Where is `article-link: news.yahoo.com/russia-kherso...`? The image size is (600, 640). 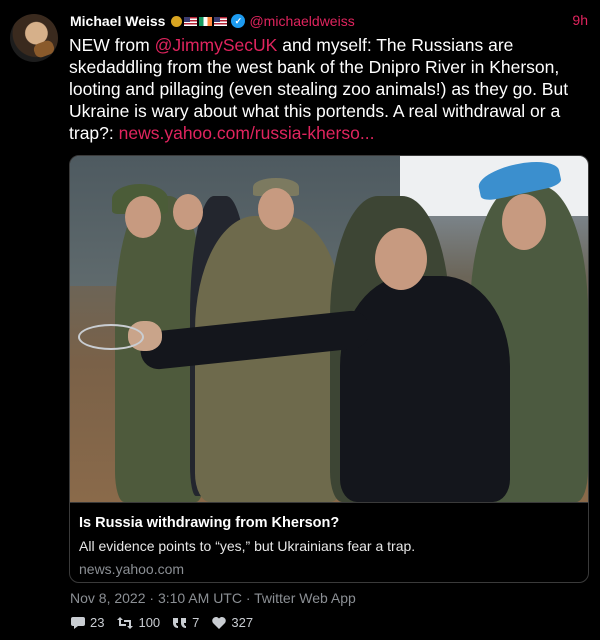 article-link: news.yahoo.com/russia-kherso... is located at coordinates (247, 133).